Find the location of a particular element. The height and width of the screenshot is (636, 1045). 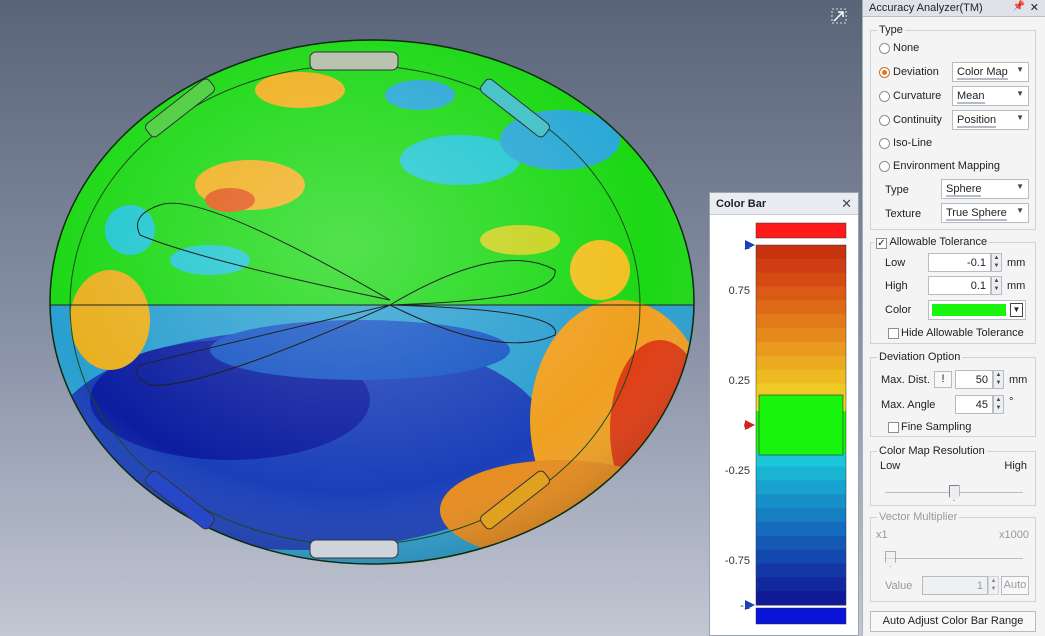

deviation-mode-select: Color Map ▼ is located at coordinates (990, 72).